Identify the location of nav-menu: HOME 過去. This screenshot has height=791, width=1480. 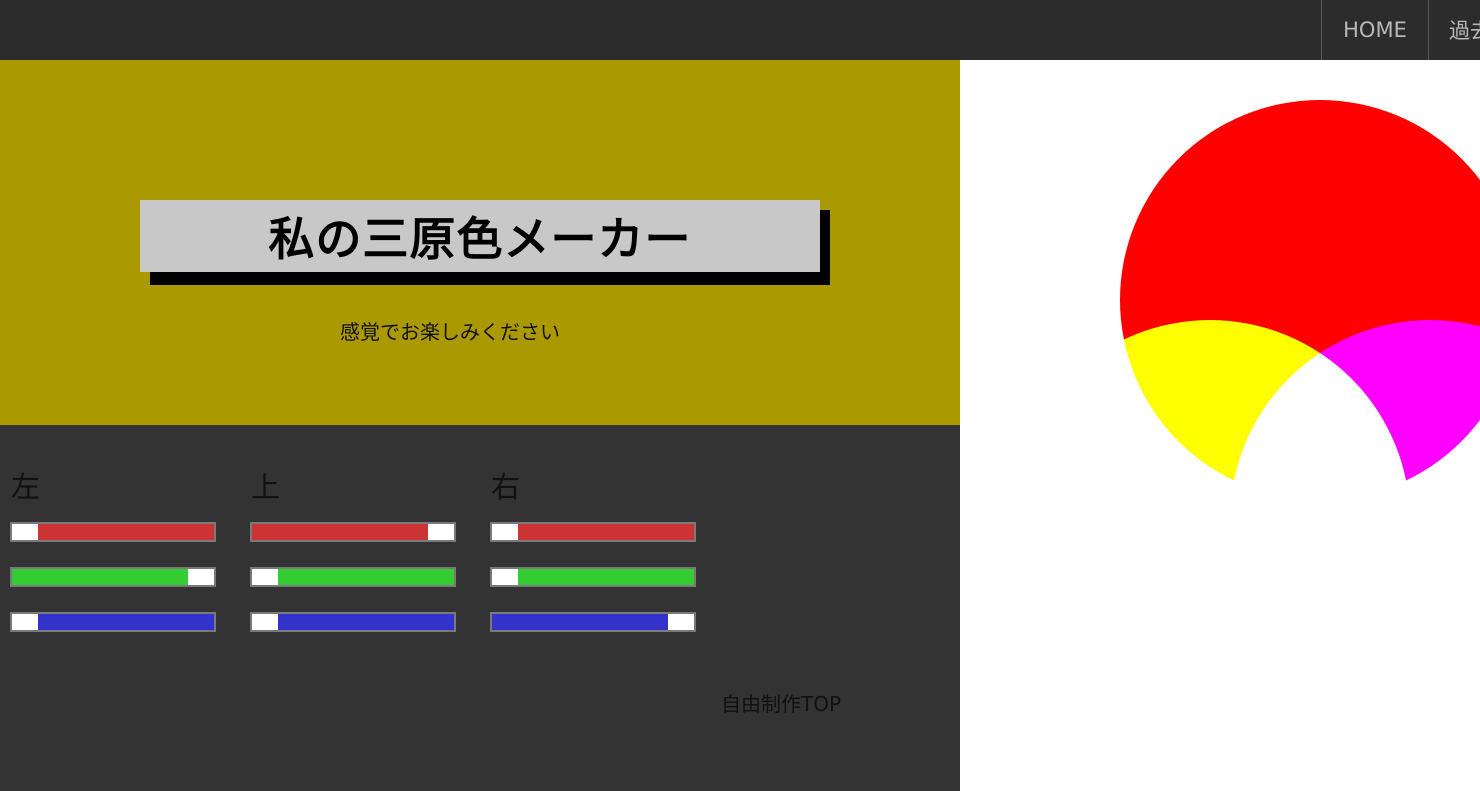
(1400, 30).